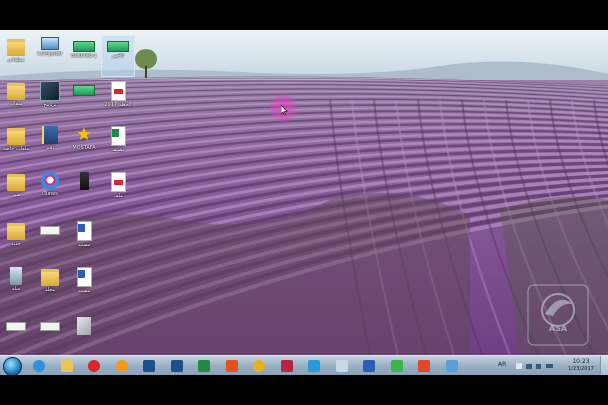 This screenshot has width=608, height=405. Describe the element at coordinates (16, 149) in the screenshot. I see `desktop-icon-label: ملفات خاصة` at that location.